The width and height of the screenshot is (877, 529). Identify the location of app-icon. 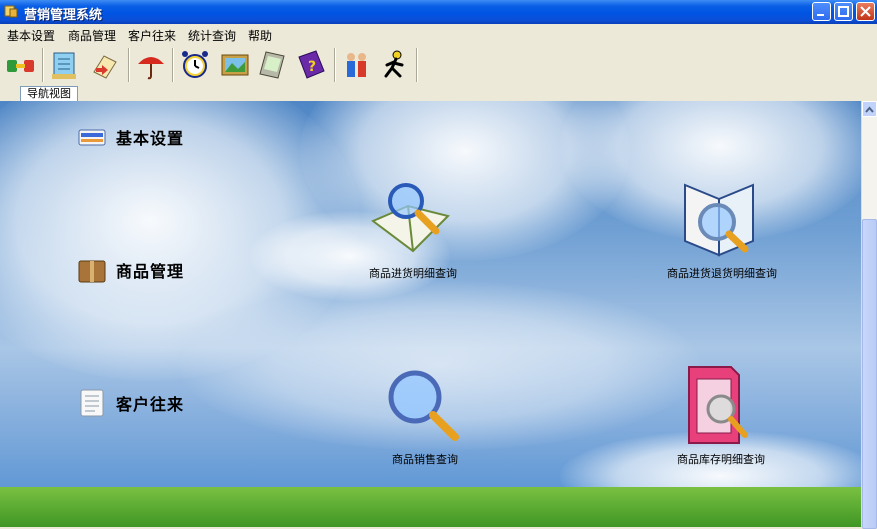
(11, 11).